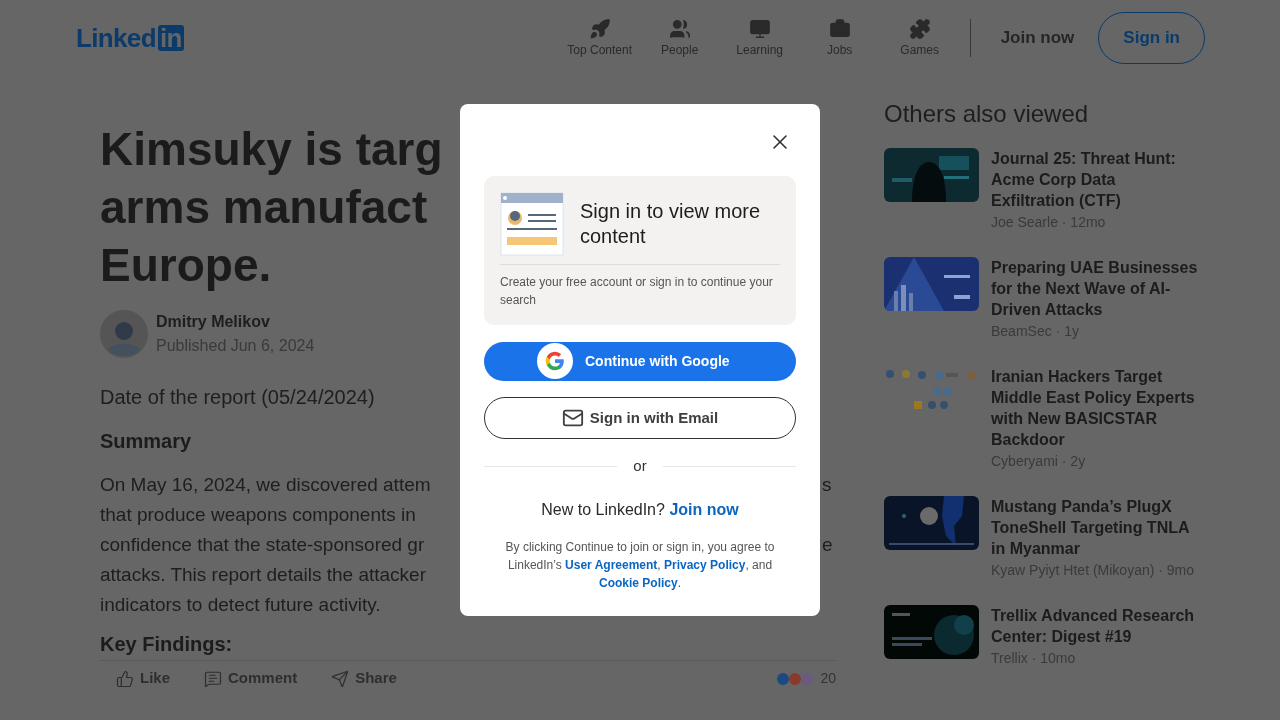 This screenshot has width=1280, height=720. What do you see at coordinates (130, 38) in the screenshot?
I see `linkedin-logo: Linked in` at bounding box center [130, 38].